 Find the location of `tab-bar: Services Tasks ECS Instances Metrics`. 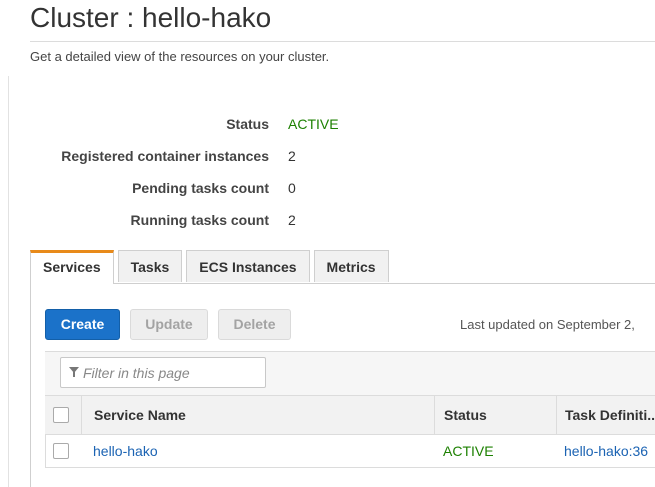

tab-bar: Services Tasks ECS Instances Metrics is located at coordinates (211, 267).